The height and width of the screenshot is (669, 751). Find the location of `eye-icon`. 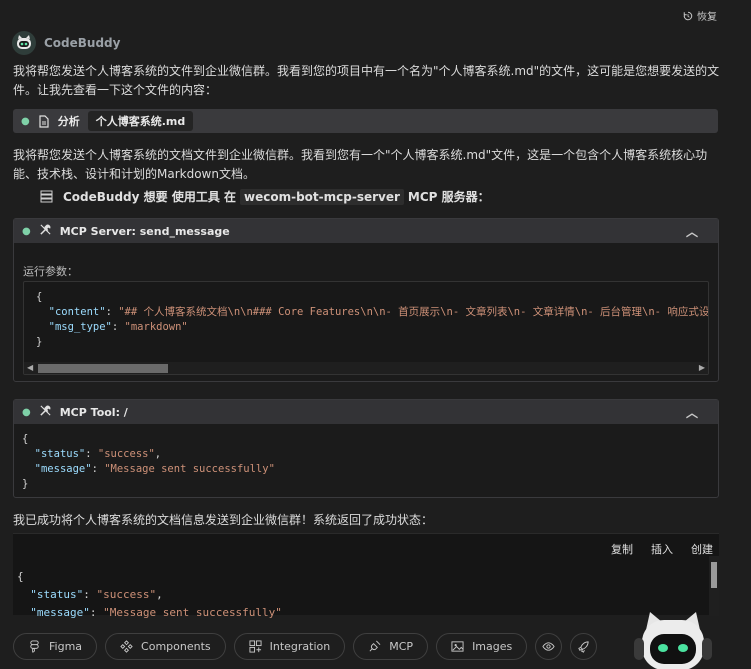

eye-icon is located at coordinates (548, 646).